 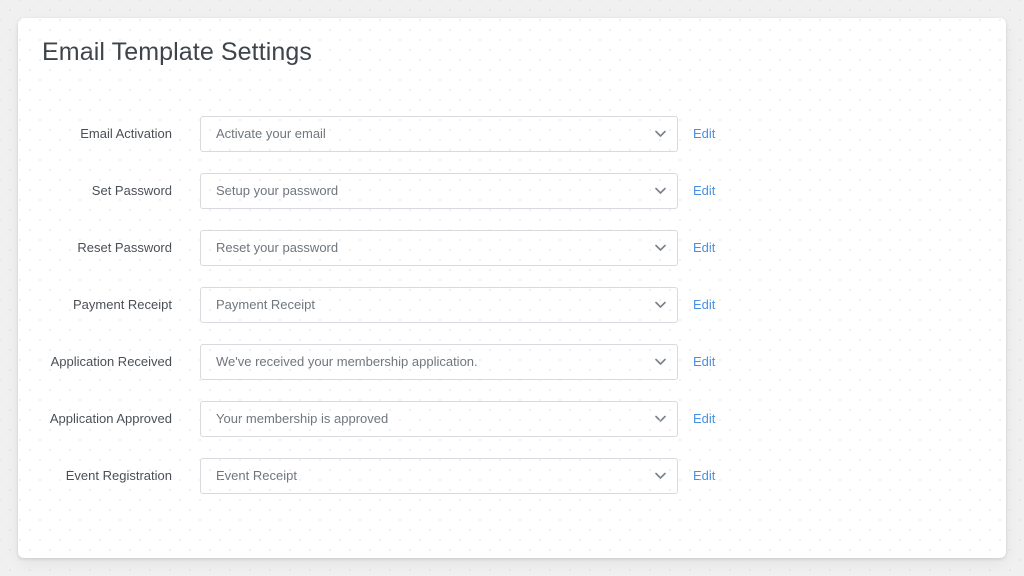 What do you see at coordinates (118, 475) in the screenshot?
I see `label-event-registration: Event Registration` at bounding box center [118, 475].